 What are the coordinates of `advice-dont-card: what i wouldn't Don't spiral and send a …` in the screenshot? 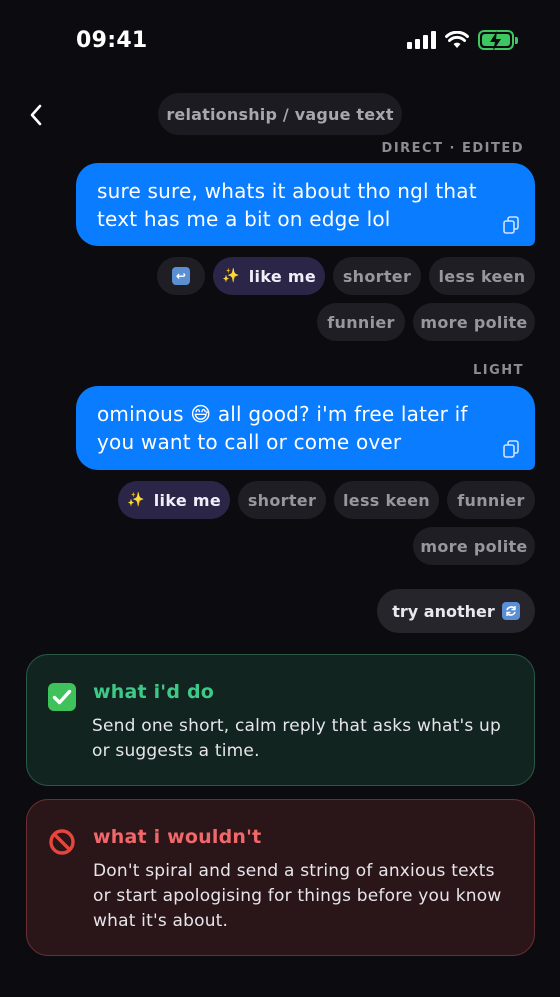 It's located at (280, 877).